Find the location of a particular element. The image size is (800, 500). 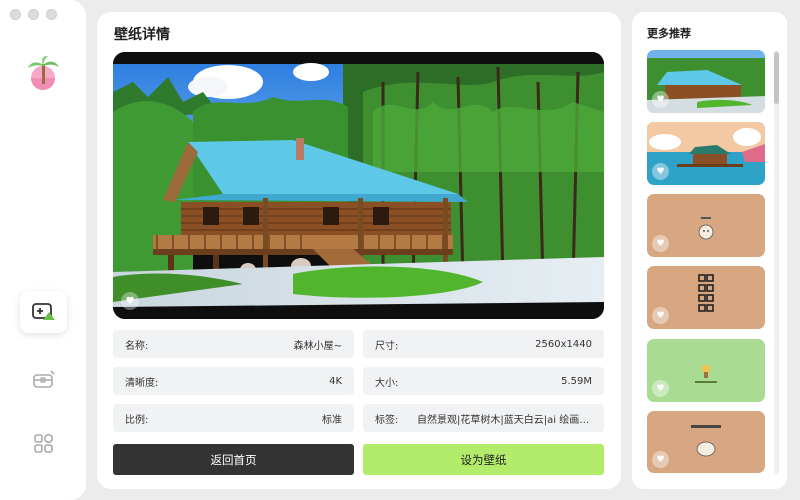

palm-tree-logo-icon is located at coordinates (44, 73).